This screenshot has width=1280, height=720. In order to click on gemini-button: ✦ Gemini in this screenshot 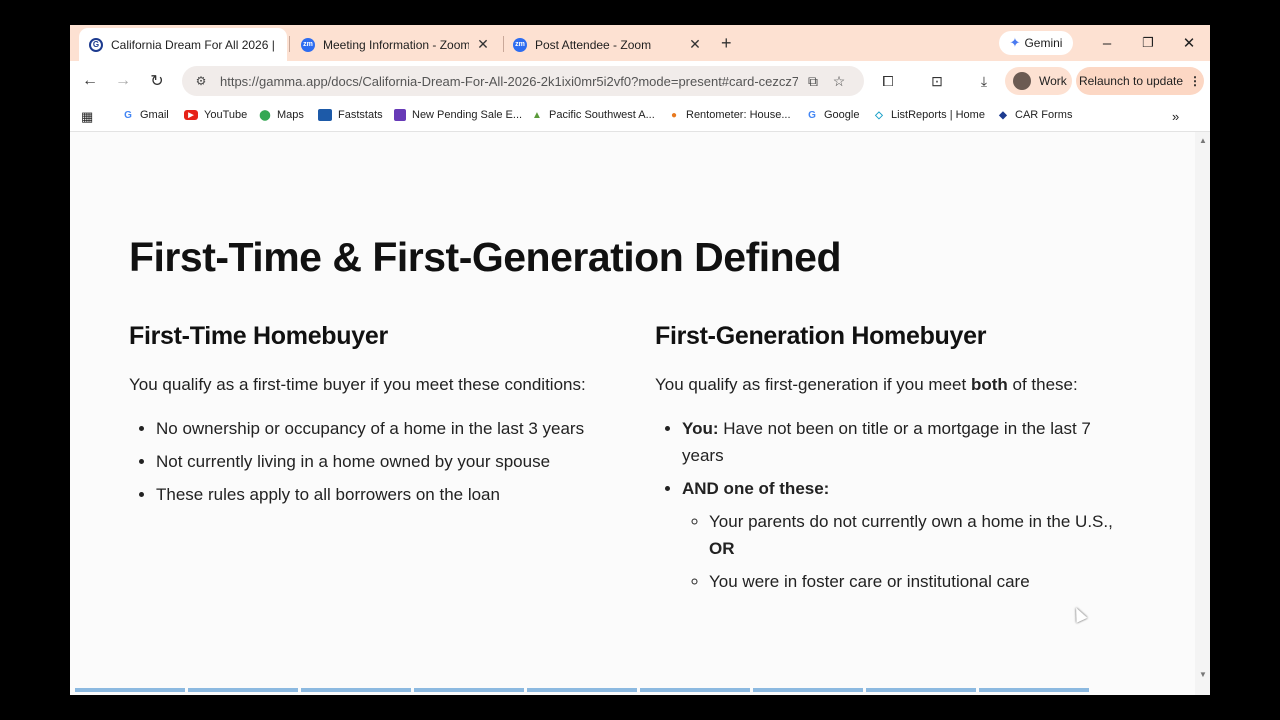, I will do `click(1036, 43)`.